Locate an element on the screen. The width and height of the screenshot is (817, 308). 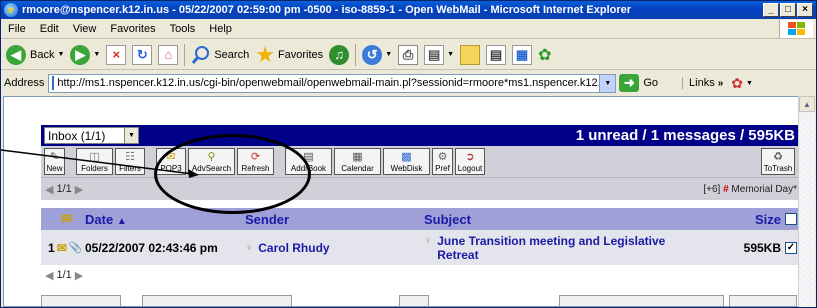
folder-button is located at coordinates (470, 55).